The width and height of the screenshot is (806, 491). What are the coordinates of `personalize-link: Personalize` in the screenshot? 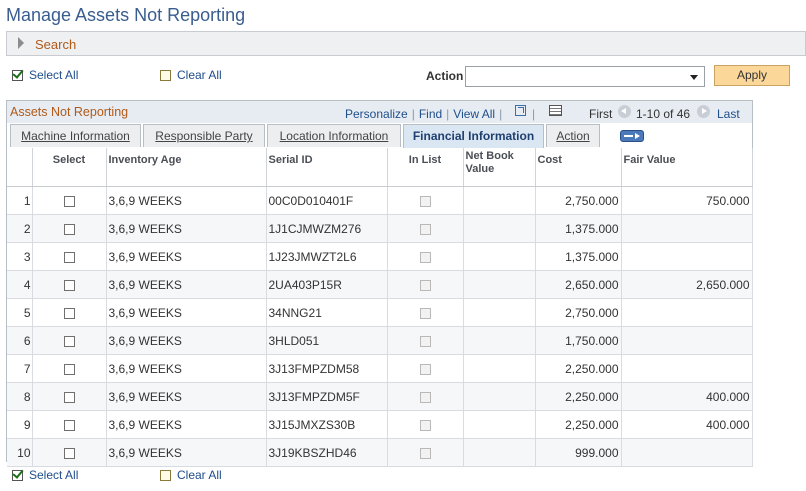 It's located at (376, 114).